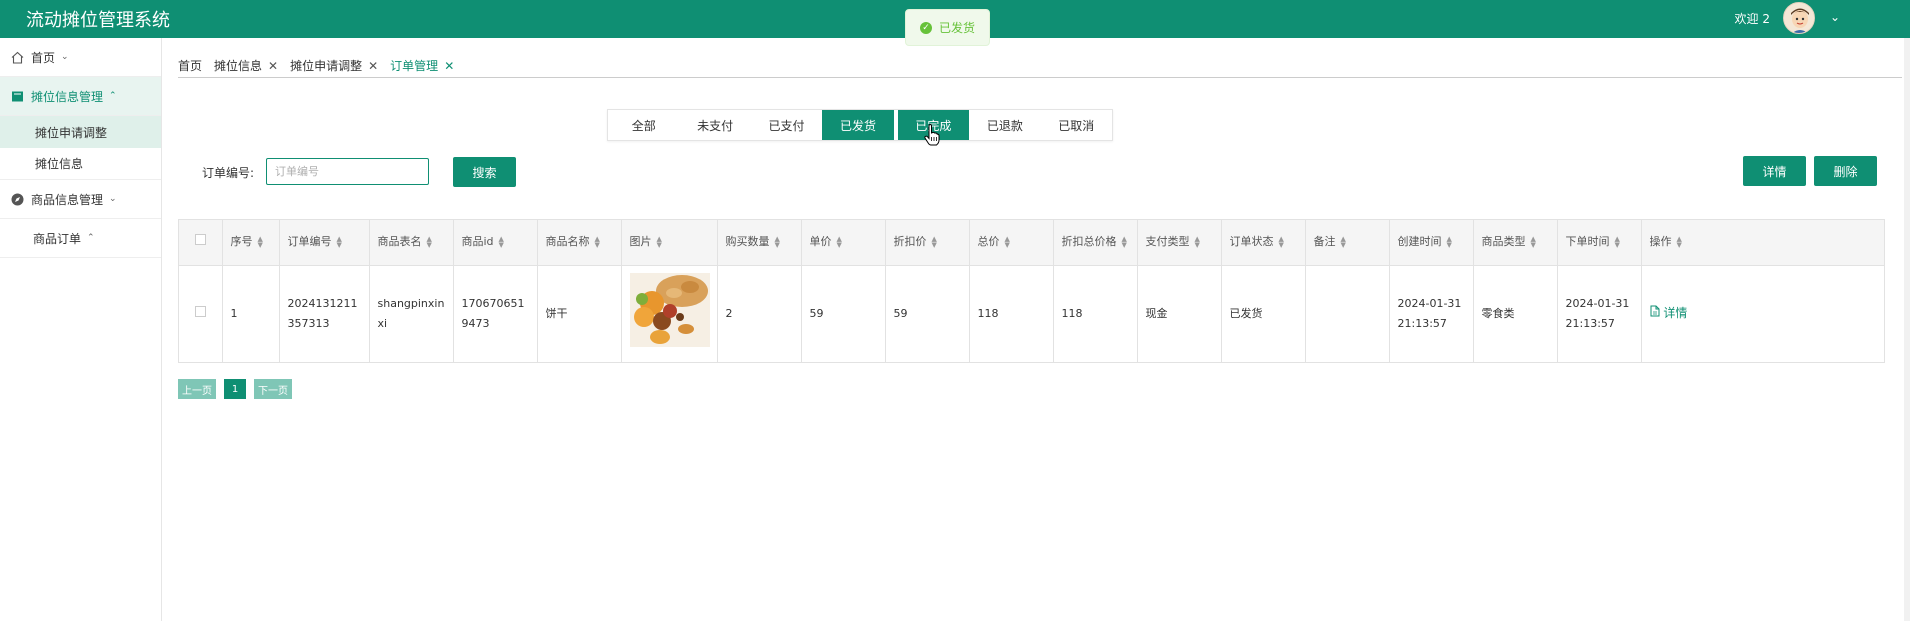  I want to click on sidebar-item-label: 摊位信息, so click(59, 164).